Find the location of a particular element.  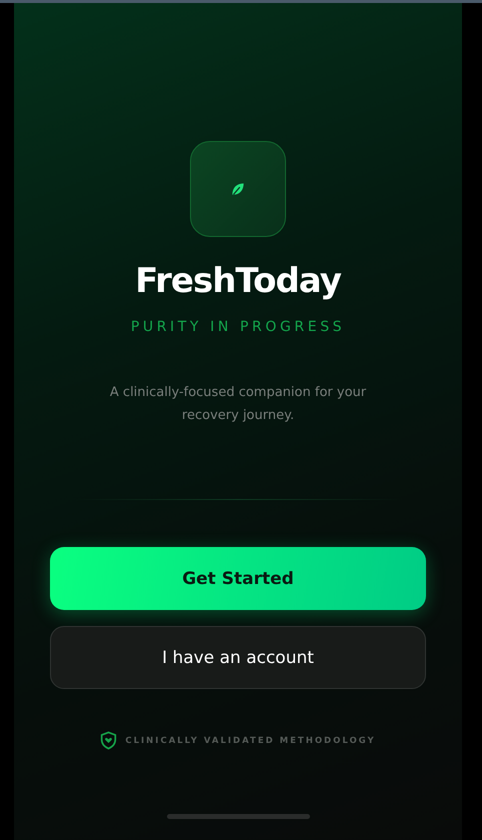

footer-text: CLINICALLY VALIDATED METHODOLOGY is located at coordinates (250, 741).